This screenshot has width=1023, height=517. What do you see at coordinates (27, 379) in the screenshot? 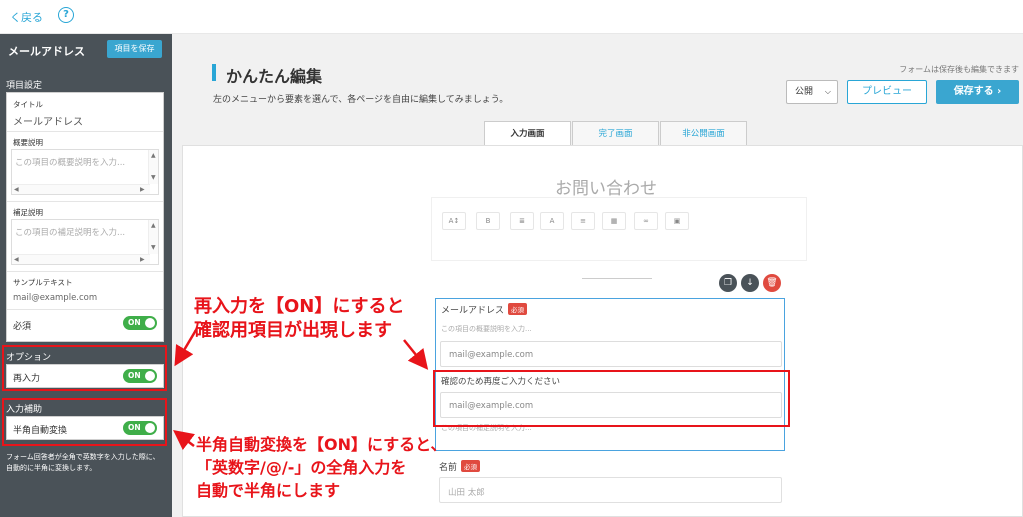
I see `reentry-label: 再入力` at bounding box center [27, 379].